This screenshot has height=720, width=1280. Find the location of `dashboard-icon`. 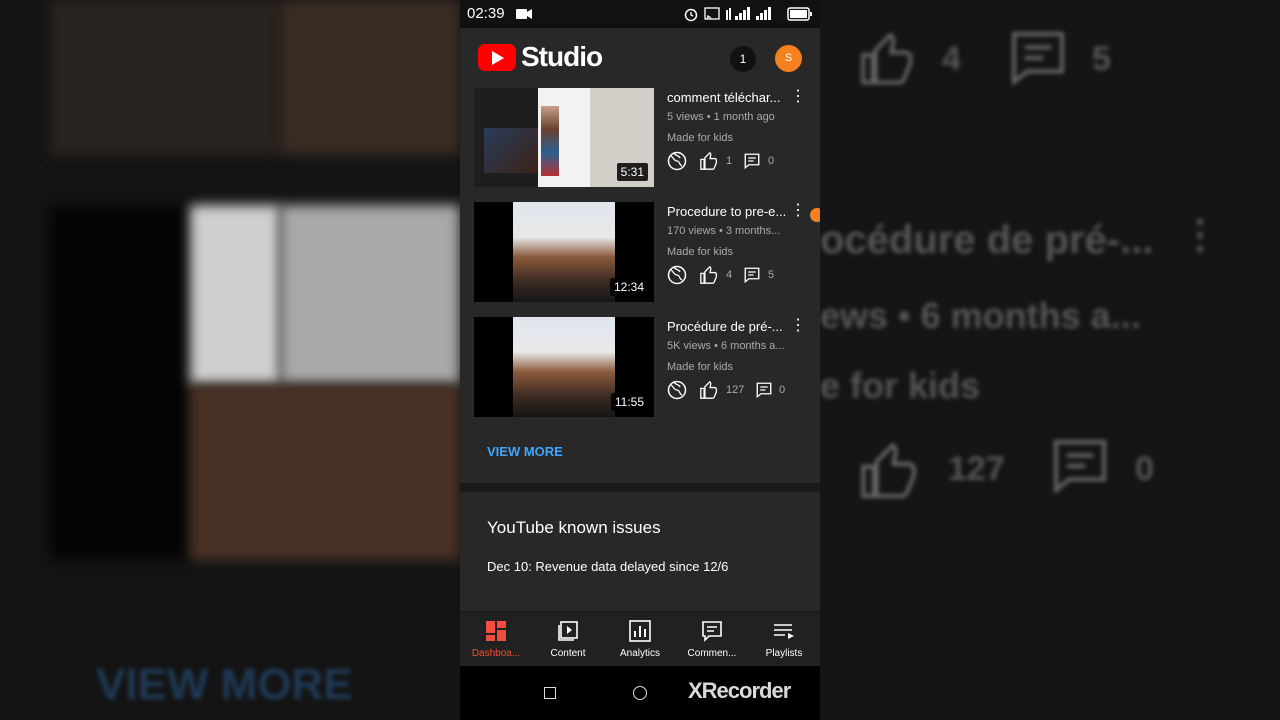

dashboard-icon is located at coordinates (496, 631).